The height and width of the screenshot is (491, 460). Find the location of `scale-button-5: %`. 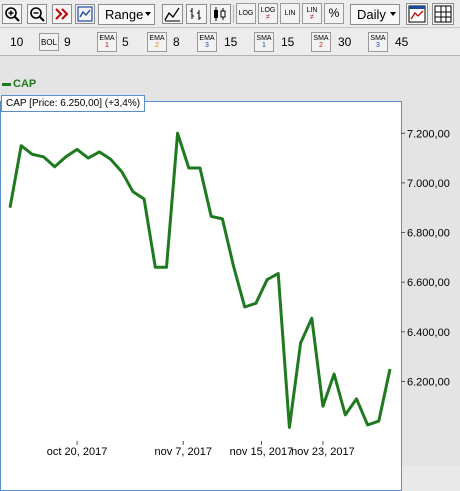

scale-button-5: % is located at coordinates (334, 13).